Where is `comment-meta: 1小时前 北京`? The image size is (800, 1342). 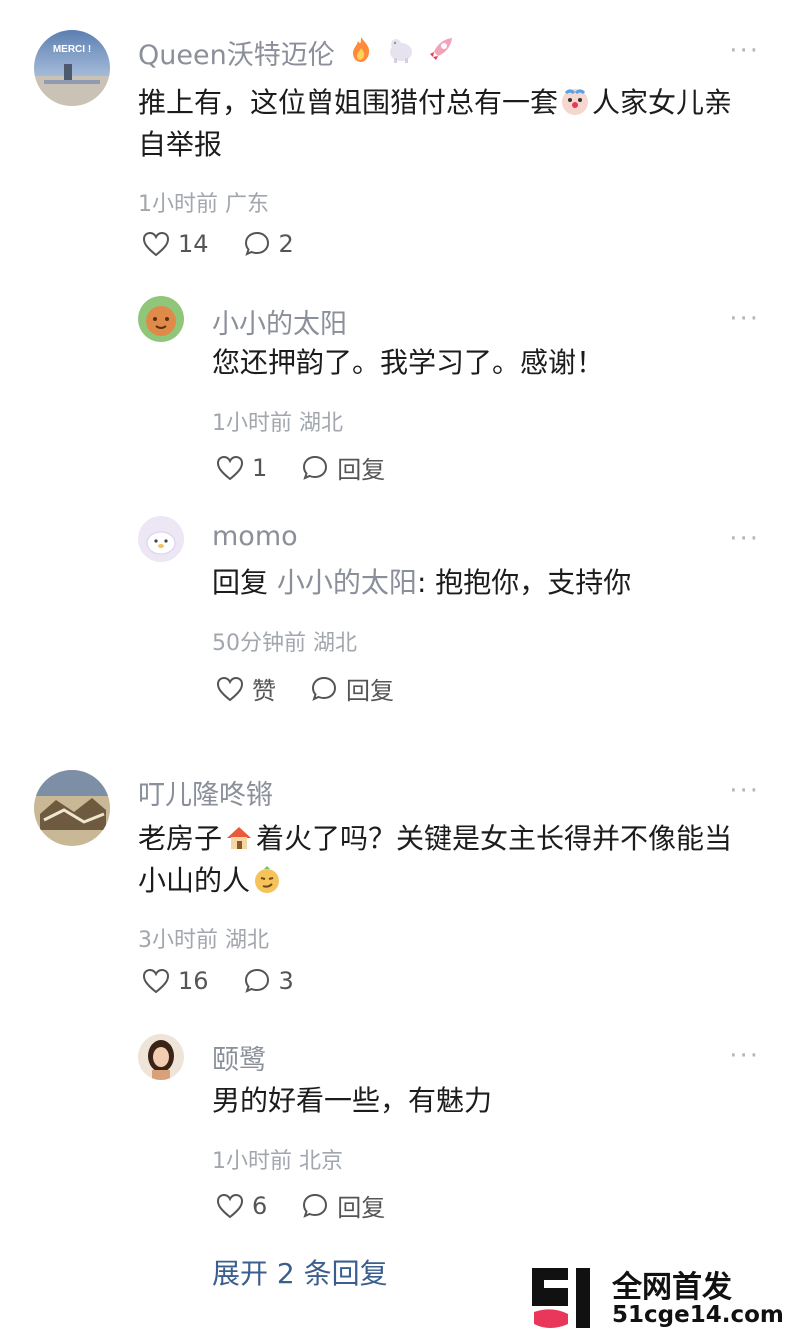 comment-meta: 1小时前 北京 is located at coordinates (277, 1159).